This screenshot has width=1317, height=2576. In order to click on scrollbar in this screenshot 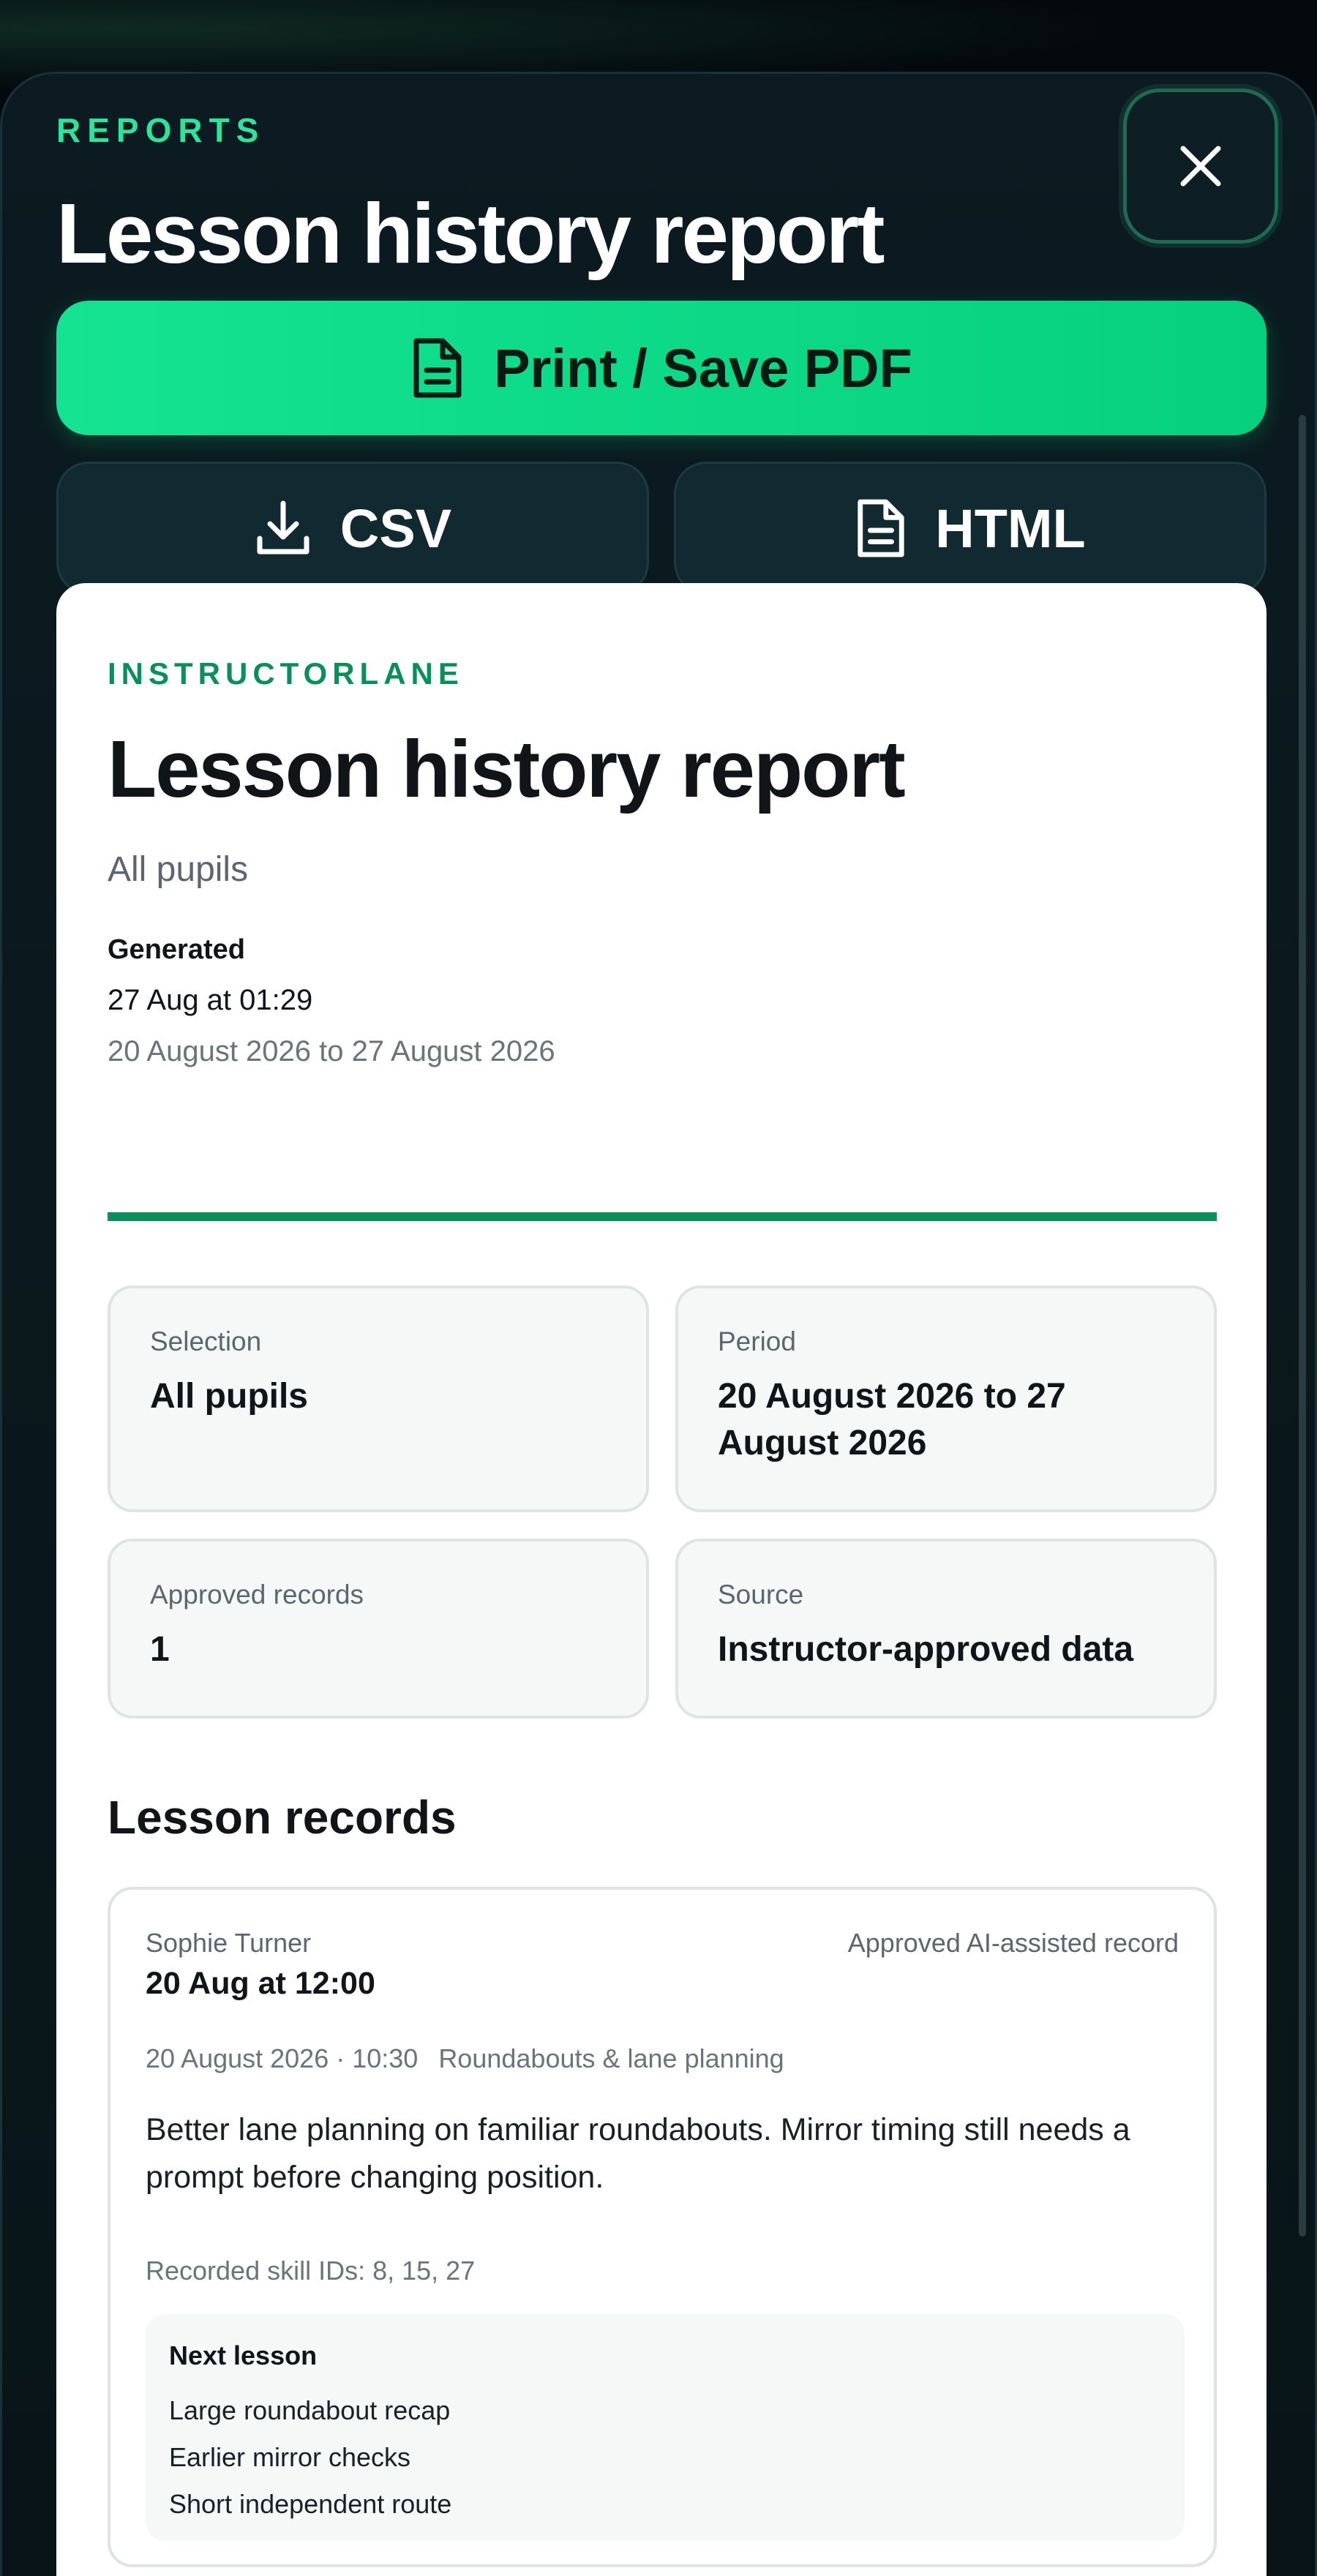, I will do `click(1302, 1326)`.